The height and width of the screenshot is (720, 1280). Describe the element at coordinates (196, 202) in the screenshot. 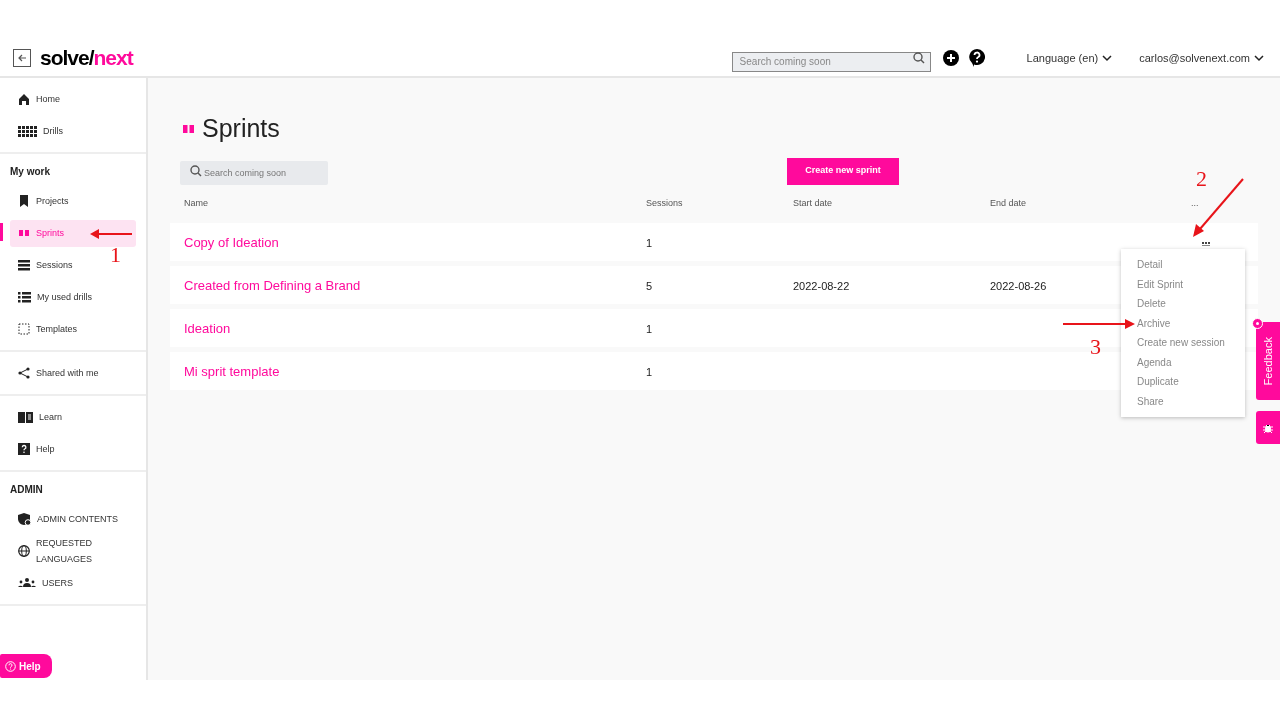

I see `column-header: Name` at that location.